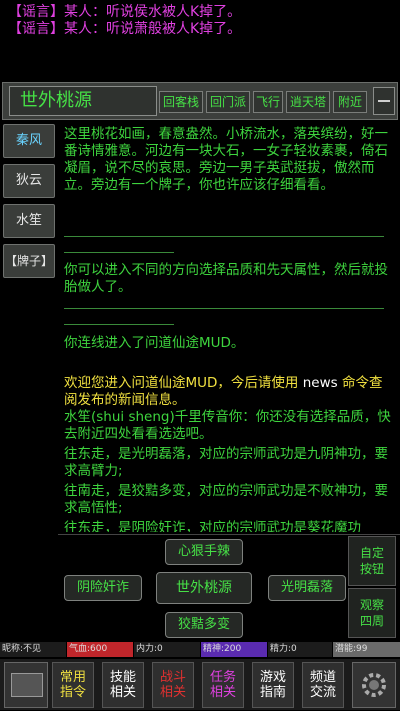 The width and height of the screenshot is (400, 711). What do you see at coordinates (322, 677) in the screenshot?
I see `nav-label-1: 频道` at bounding box center [322, 677].